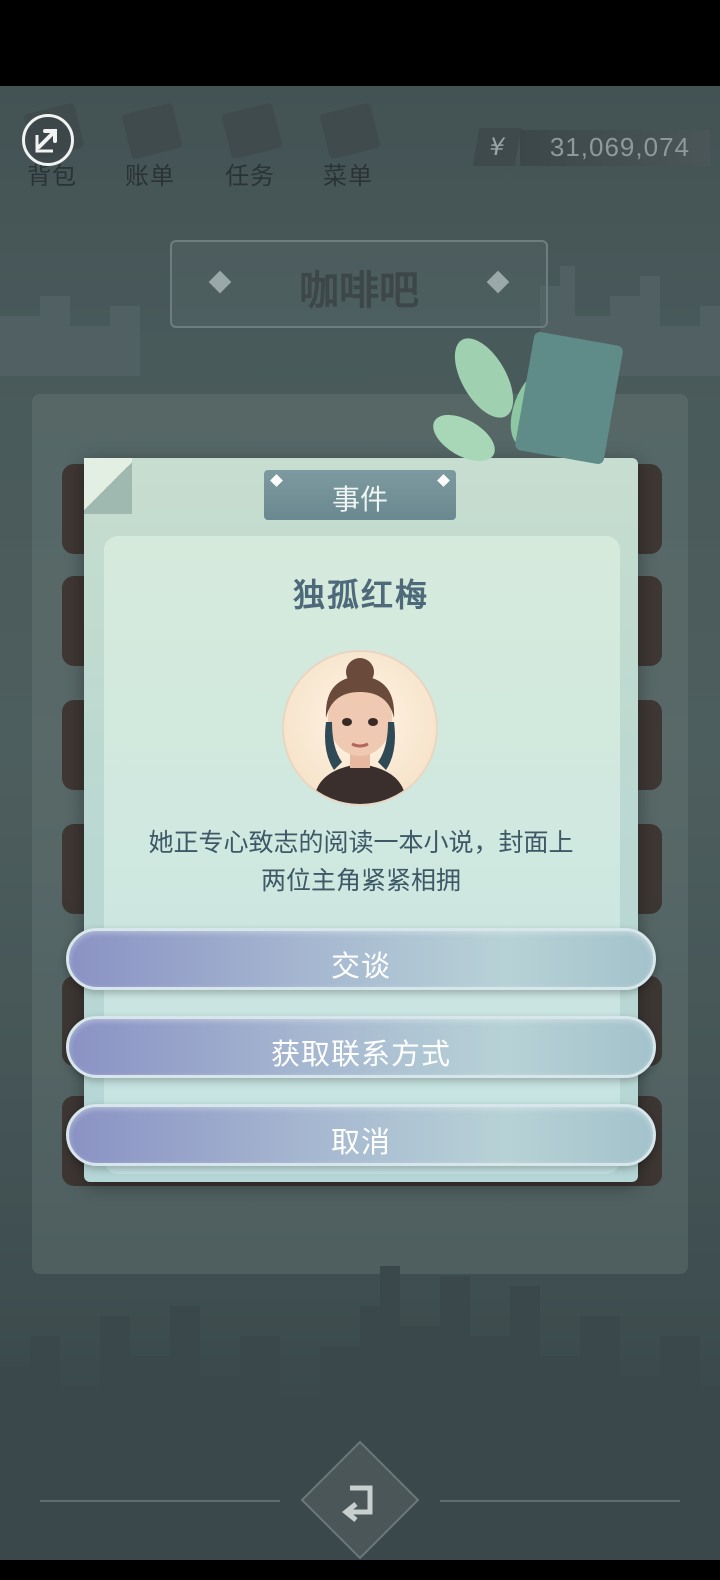  I want to click on cancel-button: 取消, so click(361, 1135).